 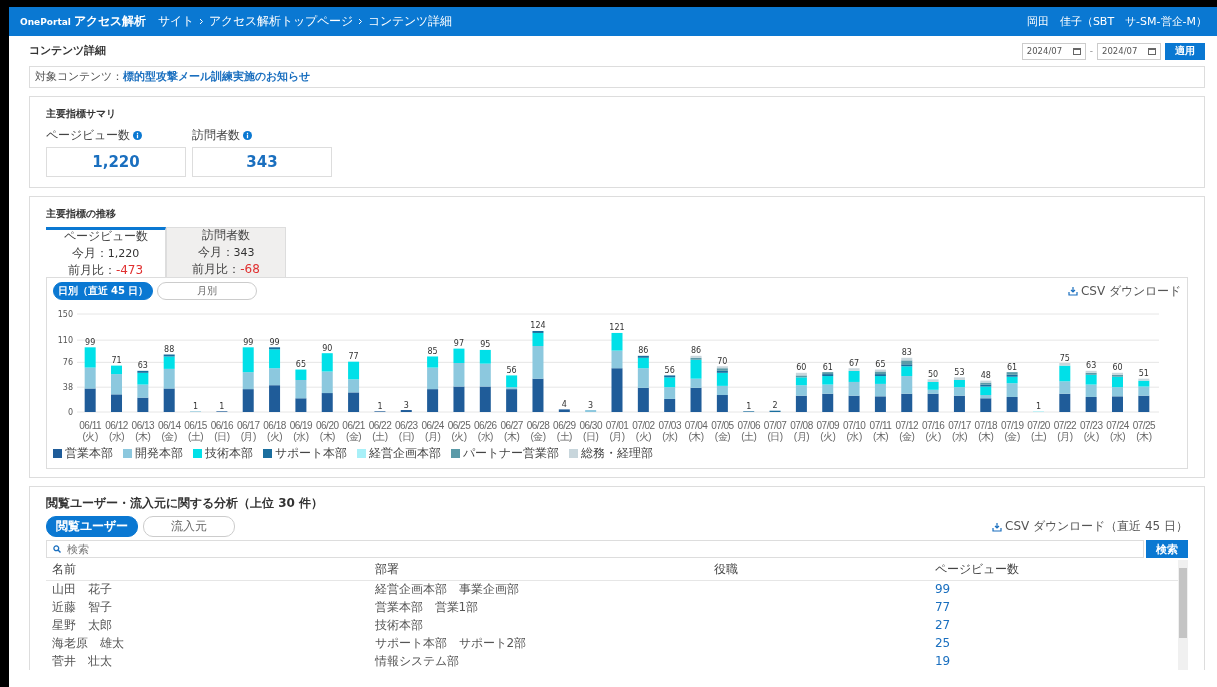 I want to click on metric-label: 訪問者数, so click(x=216, y=135).